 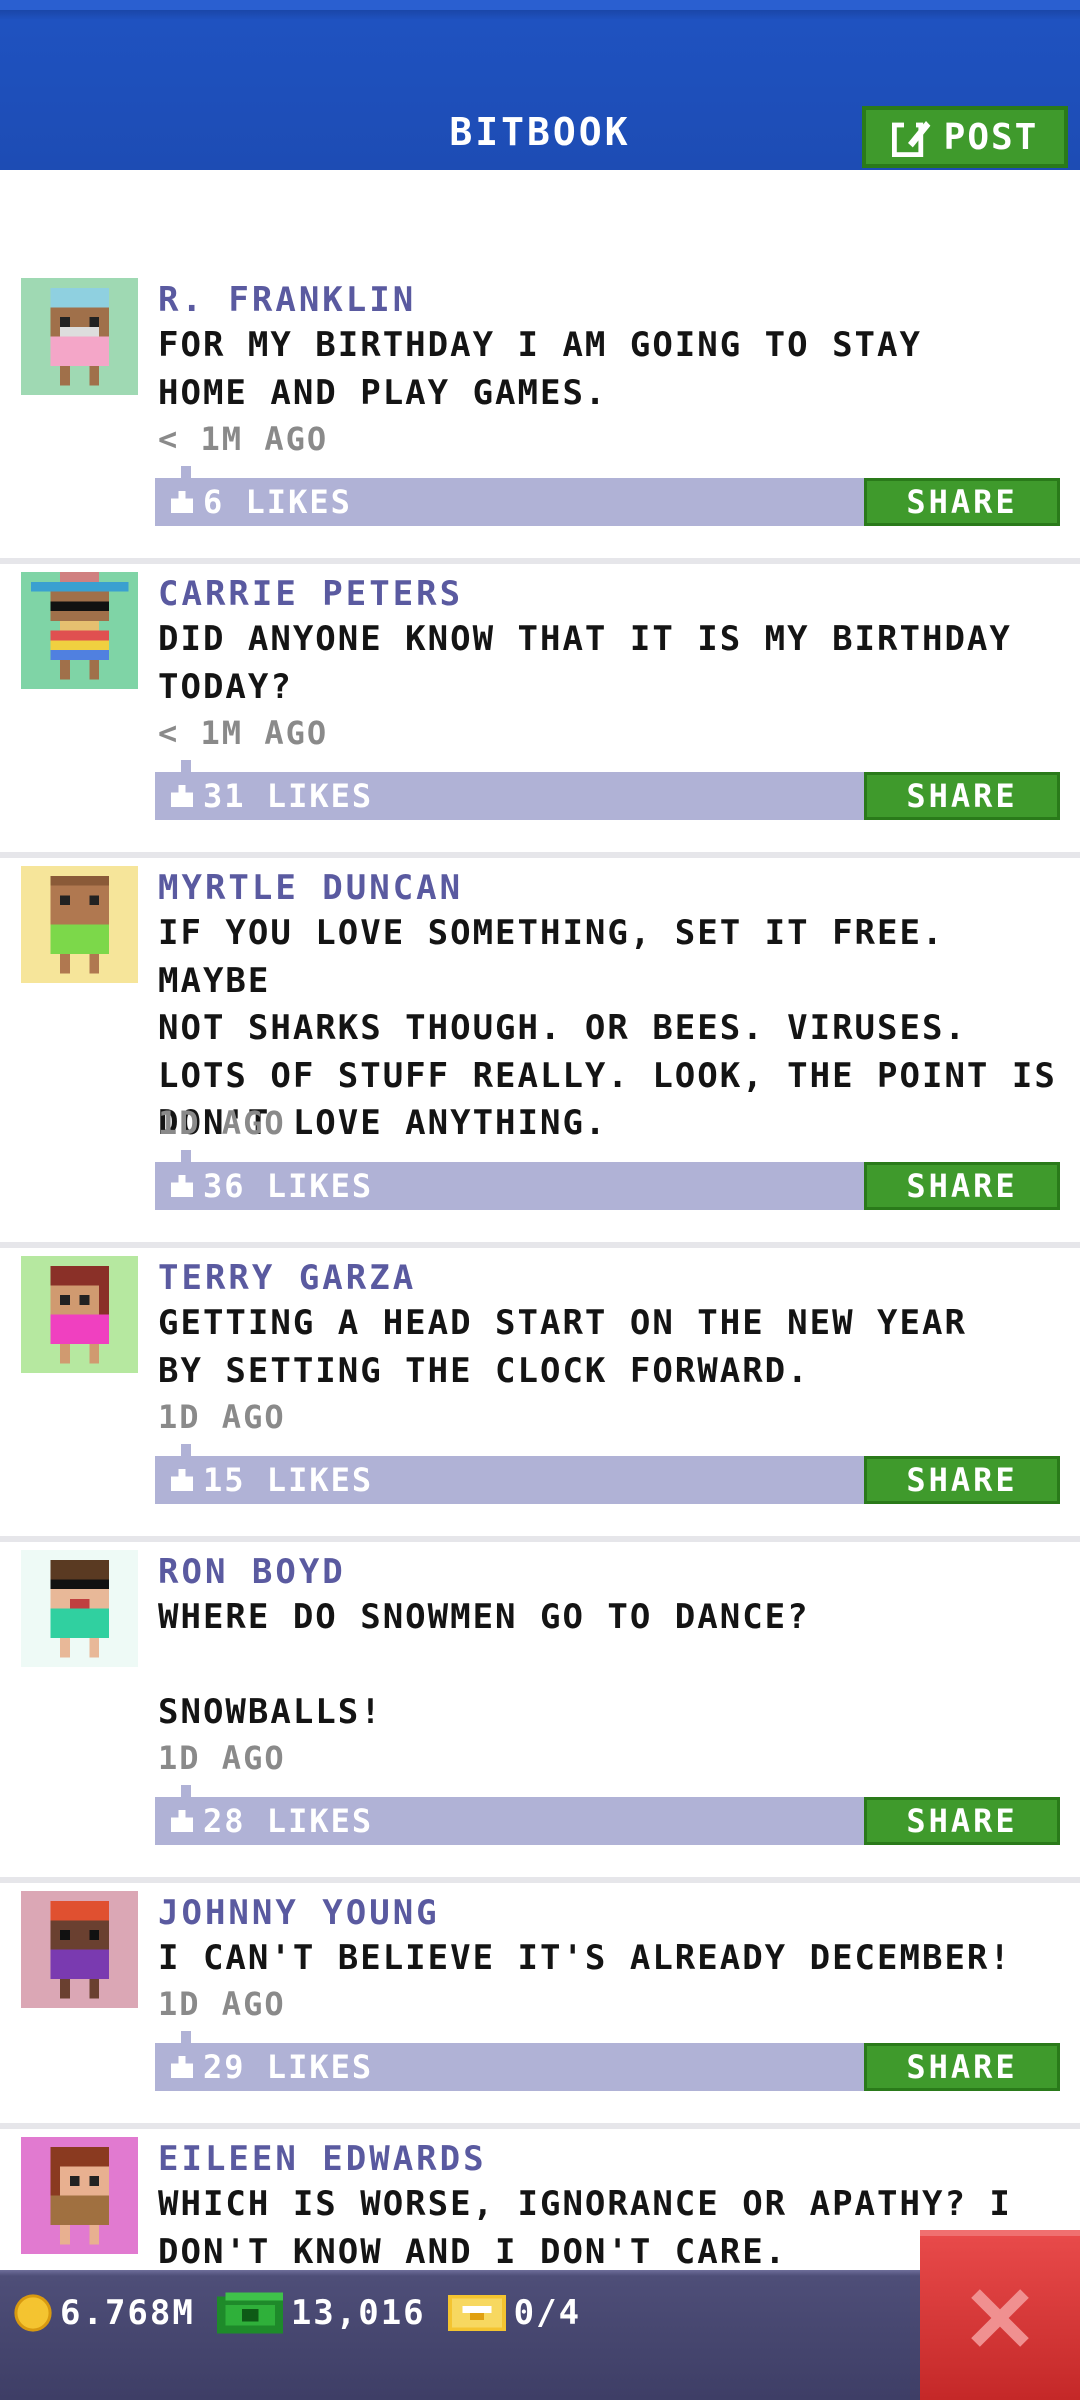 I want to click on post-text: WHERE DO SNOWMEN GO TO DANCE? SNOWBALLS!, so click(x=484, y=1664).